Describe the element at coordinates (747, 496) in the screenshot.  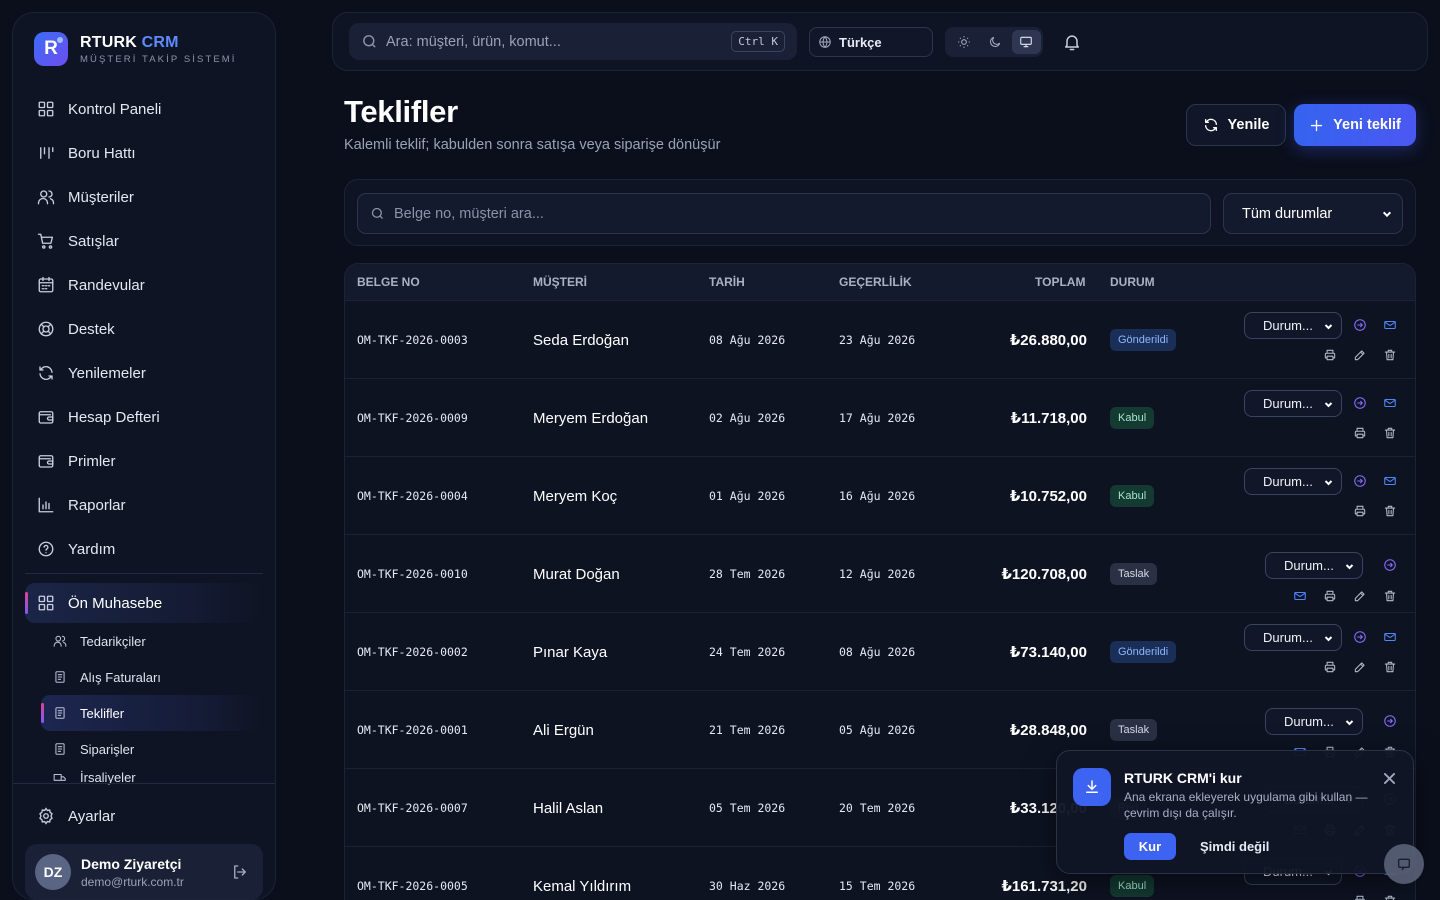
I see `cell-date: 01 Ağu 2026` at that location.